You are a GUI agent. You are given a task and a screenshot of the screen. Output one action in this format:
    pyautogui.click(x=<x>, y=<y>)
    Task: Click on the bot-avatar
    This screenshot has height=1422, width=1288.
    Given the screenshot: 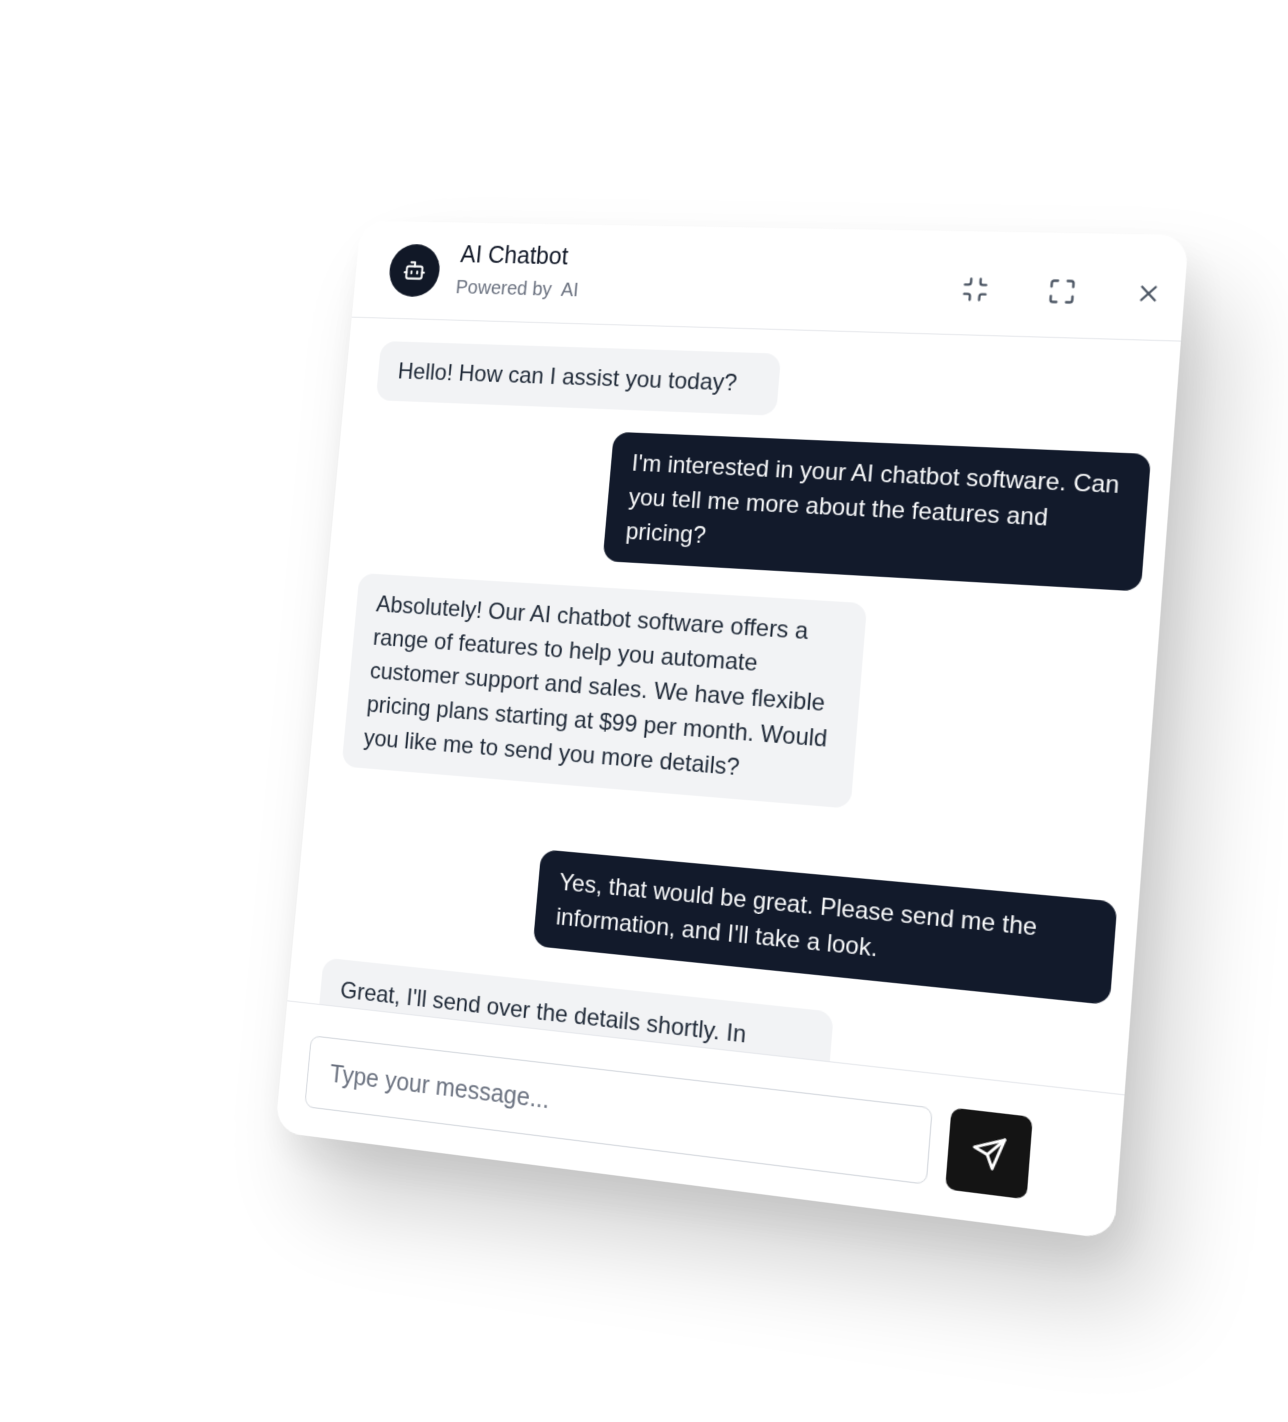 What is the action you would take?
    pyautogui.click(x=414, y=270)
    